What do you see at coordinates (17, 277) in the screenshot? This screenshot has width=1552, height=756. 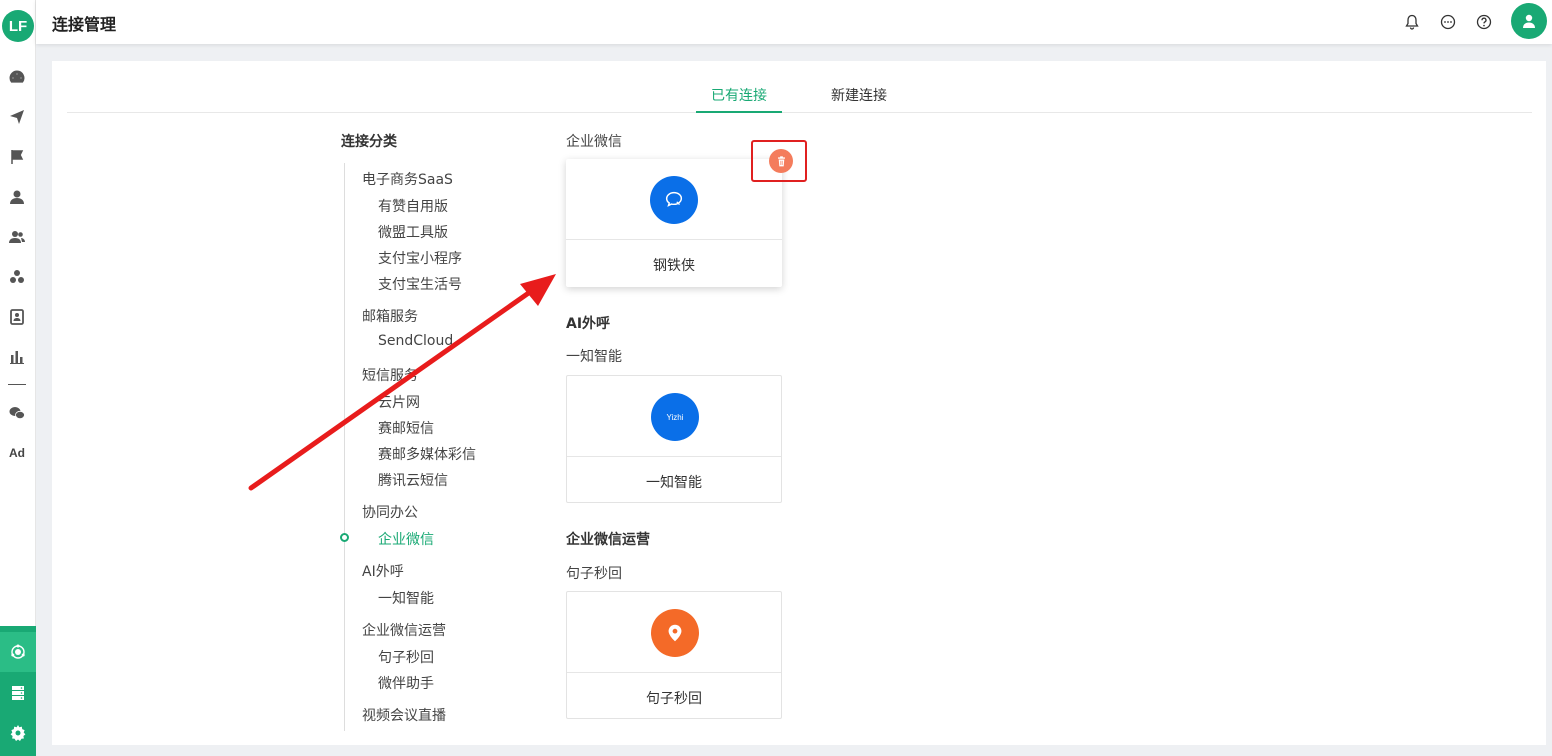 I see `group-icon` at bounding box center [17, 277].